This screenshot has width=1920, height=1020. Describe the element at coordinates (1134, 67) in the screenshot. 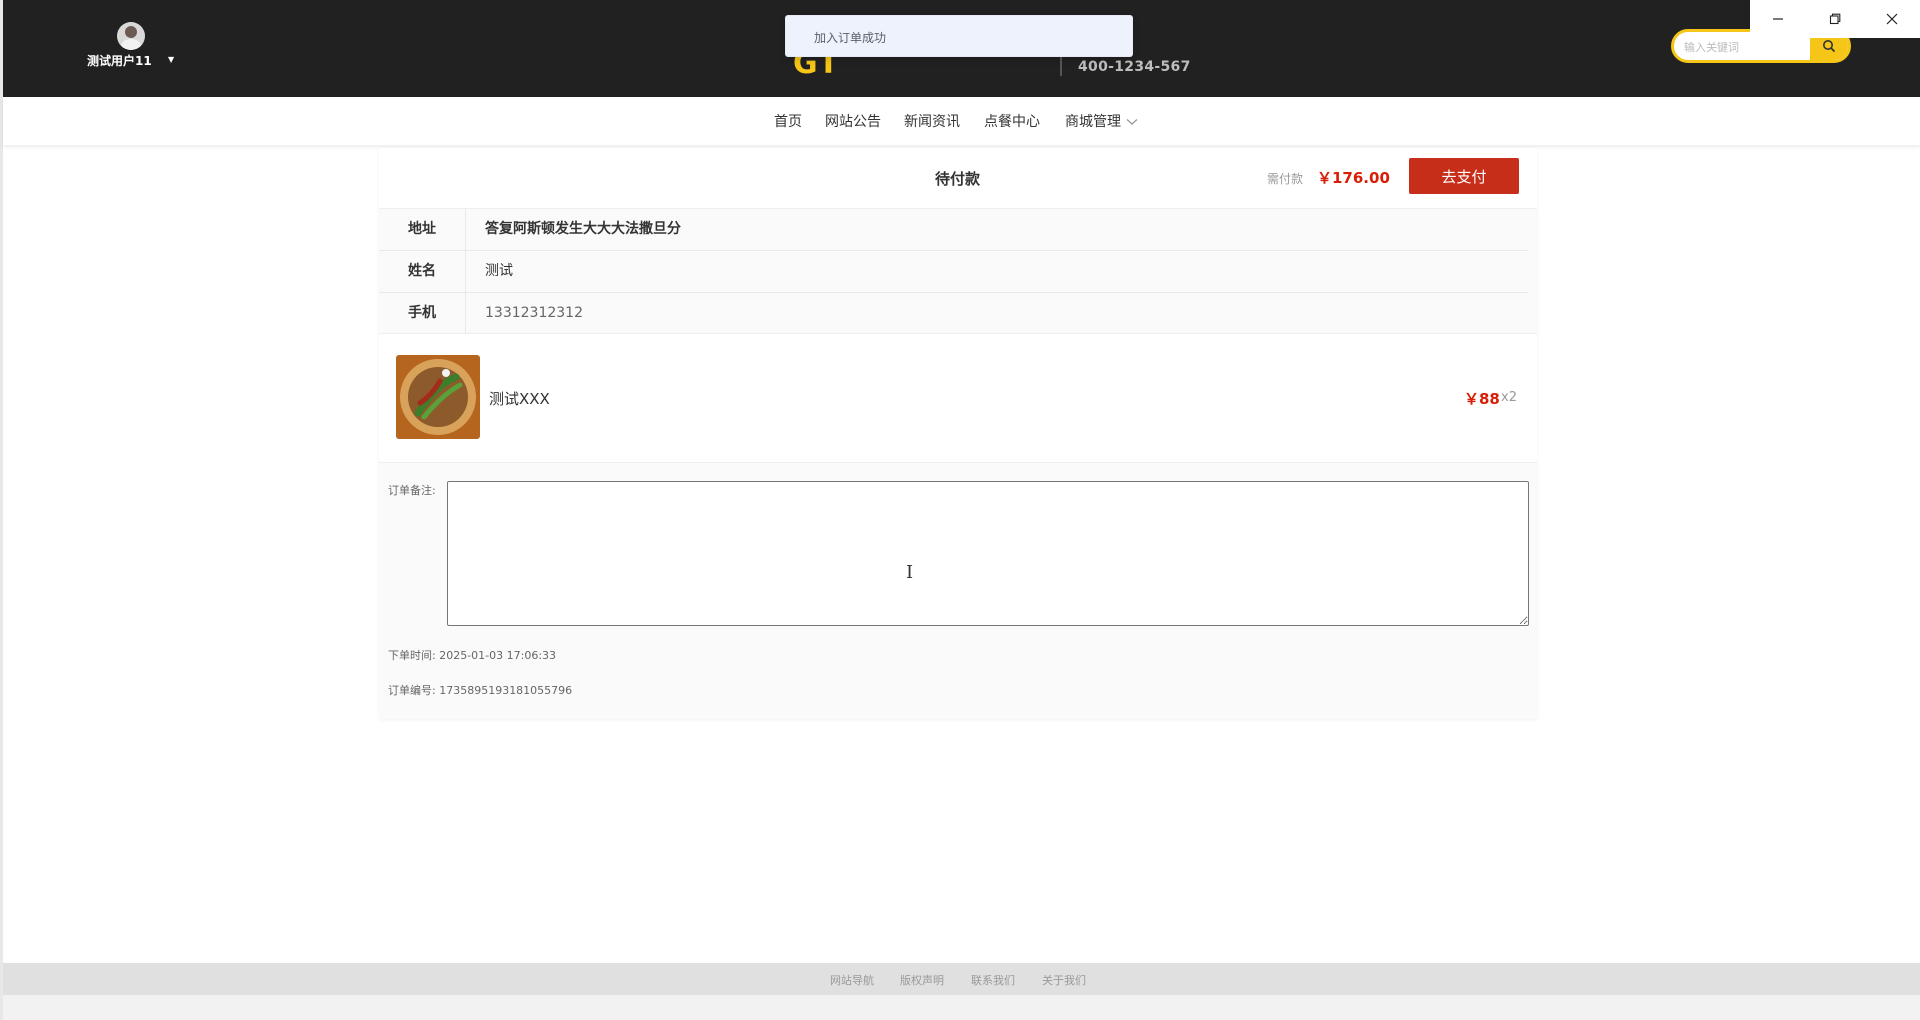

I see `hotline-number: 400-1234-567` at that location.